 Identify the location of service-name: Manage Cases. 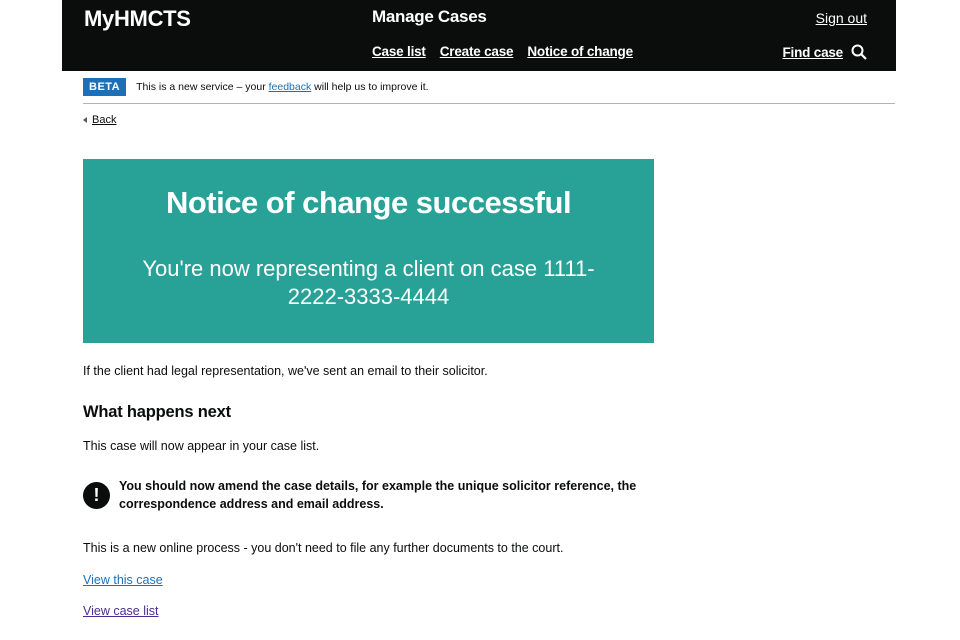
(429, 16).